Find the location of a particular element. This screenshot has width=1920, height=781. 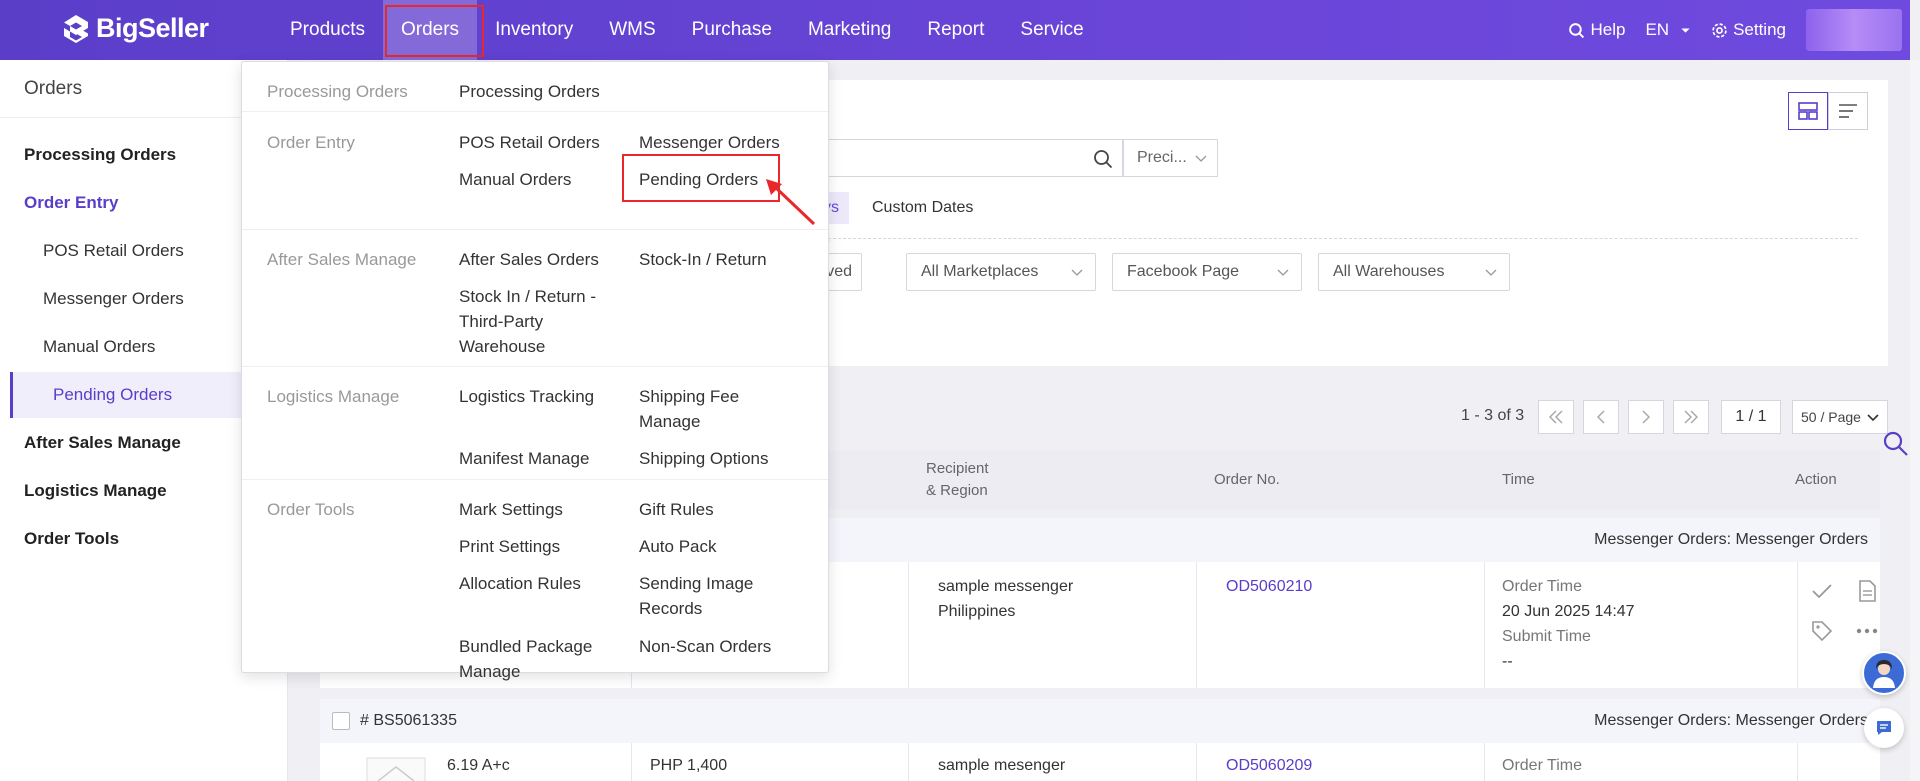

support-agent-avatar is located at coordinates (1884, 673).